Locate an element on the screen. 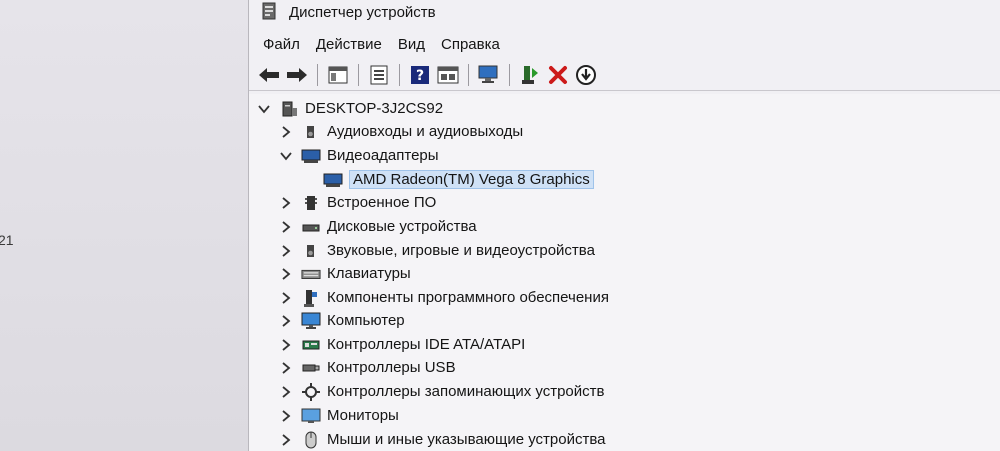 This screenshot has height=451, width=1000. tree-item-label: Компоненты программного обеспечения is located at coordinates (468, 297).